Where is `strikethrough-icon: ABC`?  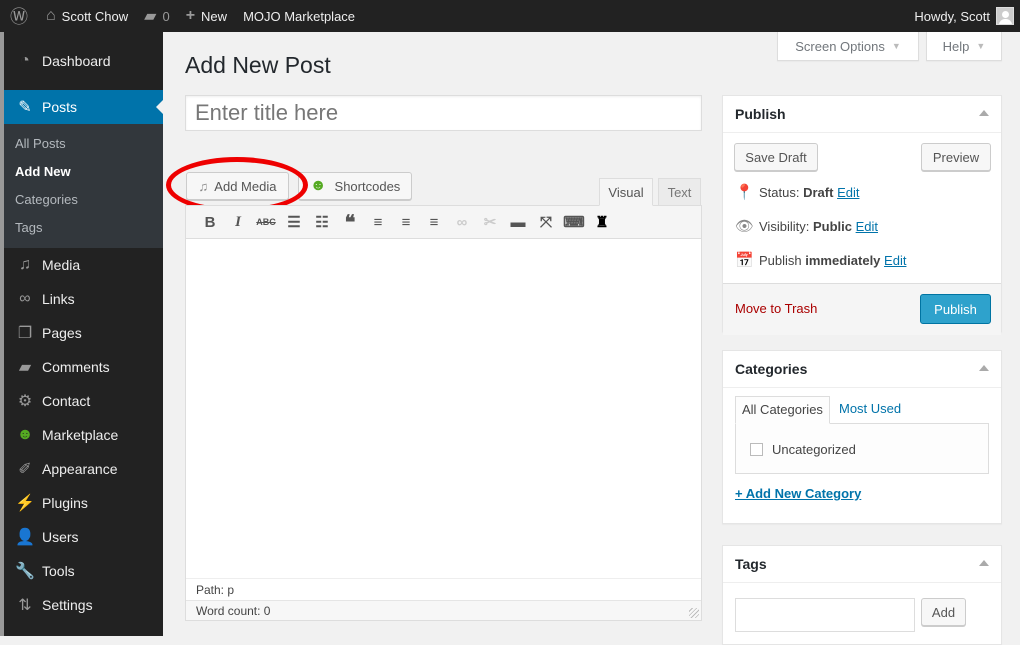 strikethrough-icon: ABC is located at coordinates (266, 222).